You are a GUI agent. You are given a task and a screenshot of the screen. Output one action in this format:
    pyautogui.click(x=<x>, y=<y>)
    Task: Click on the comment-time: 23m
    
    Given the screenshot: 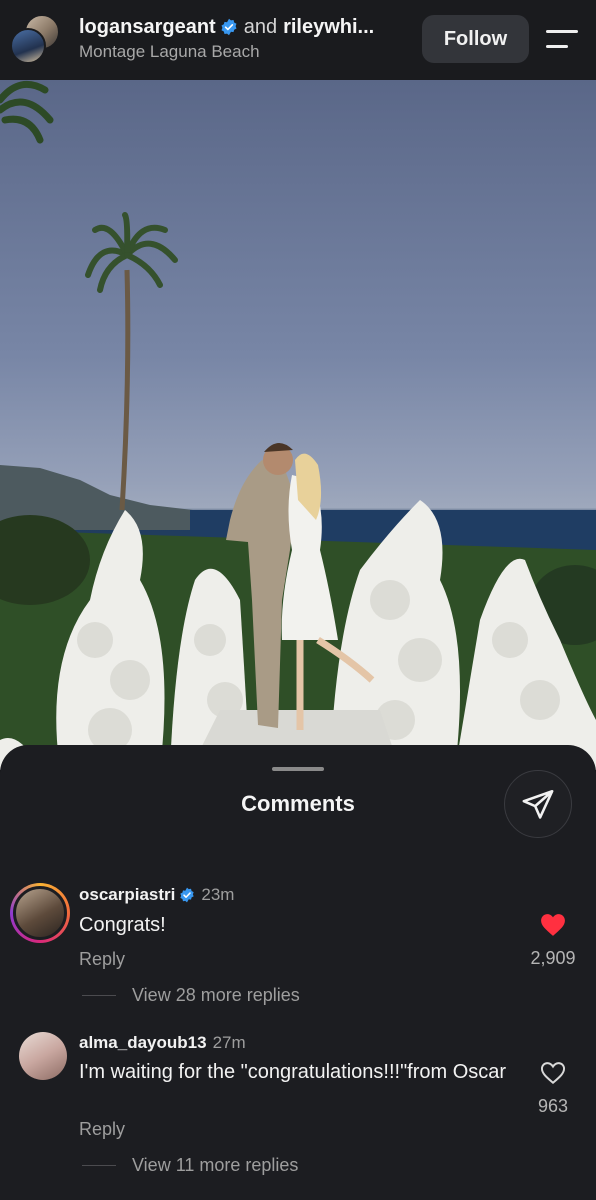 What is the action you would take?
    pyautogui.click(x=218, y=894)
    